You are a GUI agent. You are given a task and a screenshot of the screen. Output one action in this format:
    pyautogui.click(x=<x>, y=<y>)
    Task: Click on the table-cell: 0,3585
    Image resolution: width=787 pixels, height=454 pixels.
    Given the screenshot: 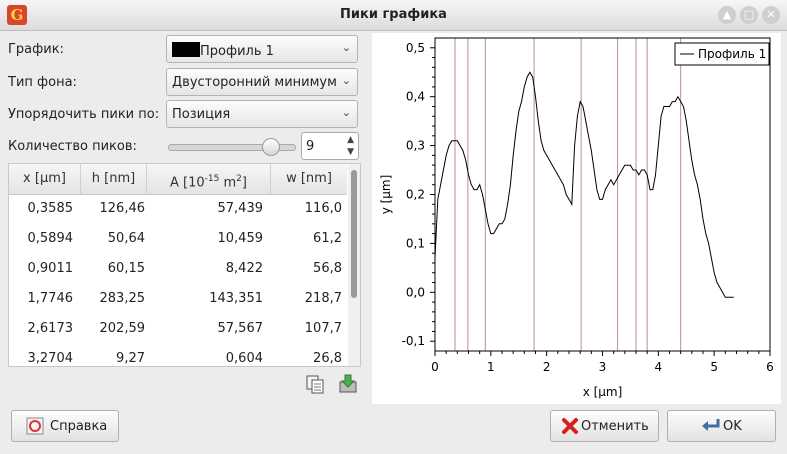 What is the action you would take?
    pyautogui.click(x=50, y=208)
    